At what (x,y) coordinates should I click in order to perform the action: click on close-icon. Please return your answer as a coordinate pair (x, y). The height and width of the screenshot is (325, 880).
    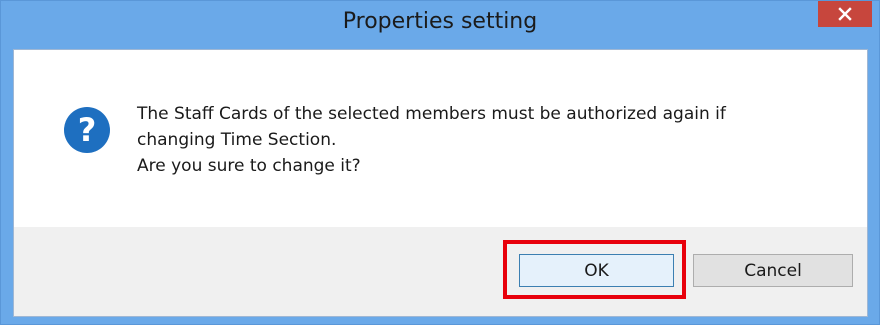
    Looking at the image, I should click on (845, 14).